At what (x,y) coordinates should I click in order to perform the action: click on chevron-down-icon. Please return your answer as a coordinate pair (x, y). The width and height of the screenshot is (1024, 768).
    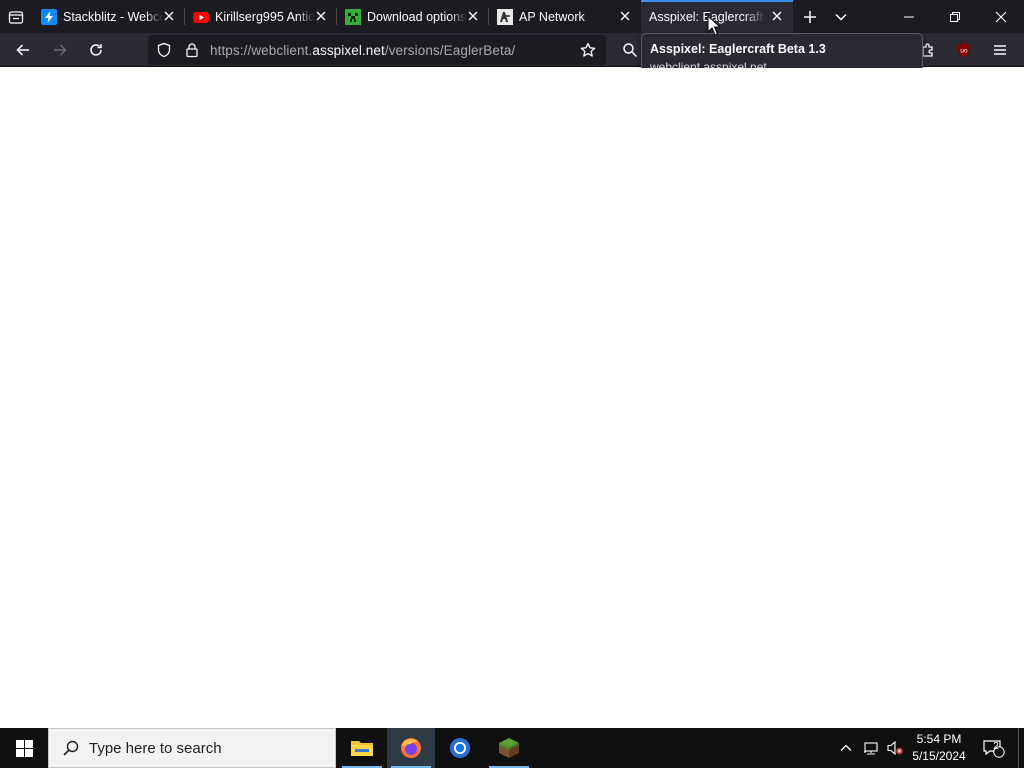
    Looking at the image, I should click on (841, 17).